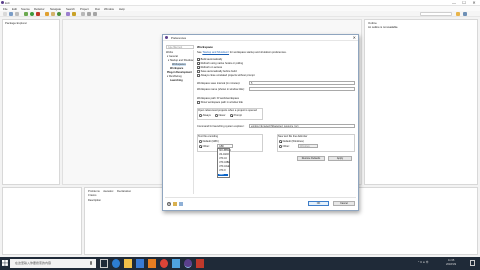  I want to click on restore-defaults-button: Restore Defaults, so click(311, 158).